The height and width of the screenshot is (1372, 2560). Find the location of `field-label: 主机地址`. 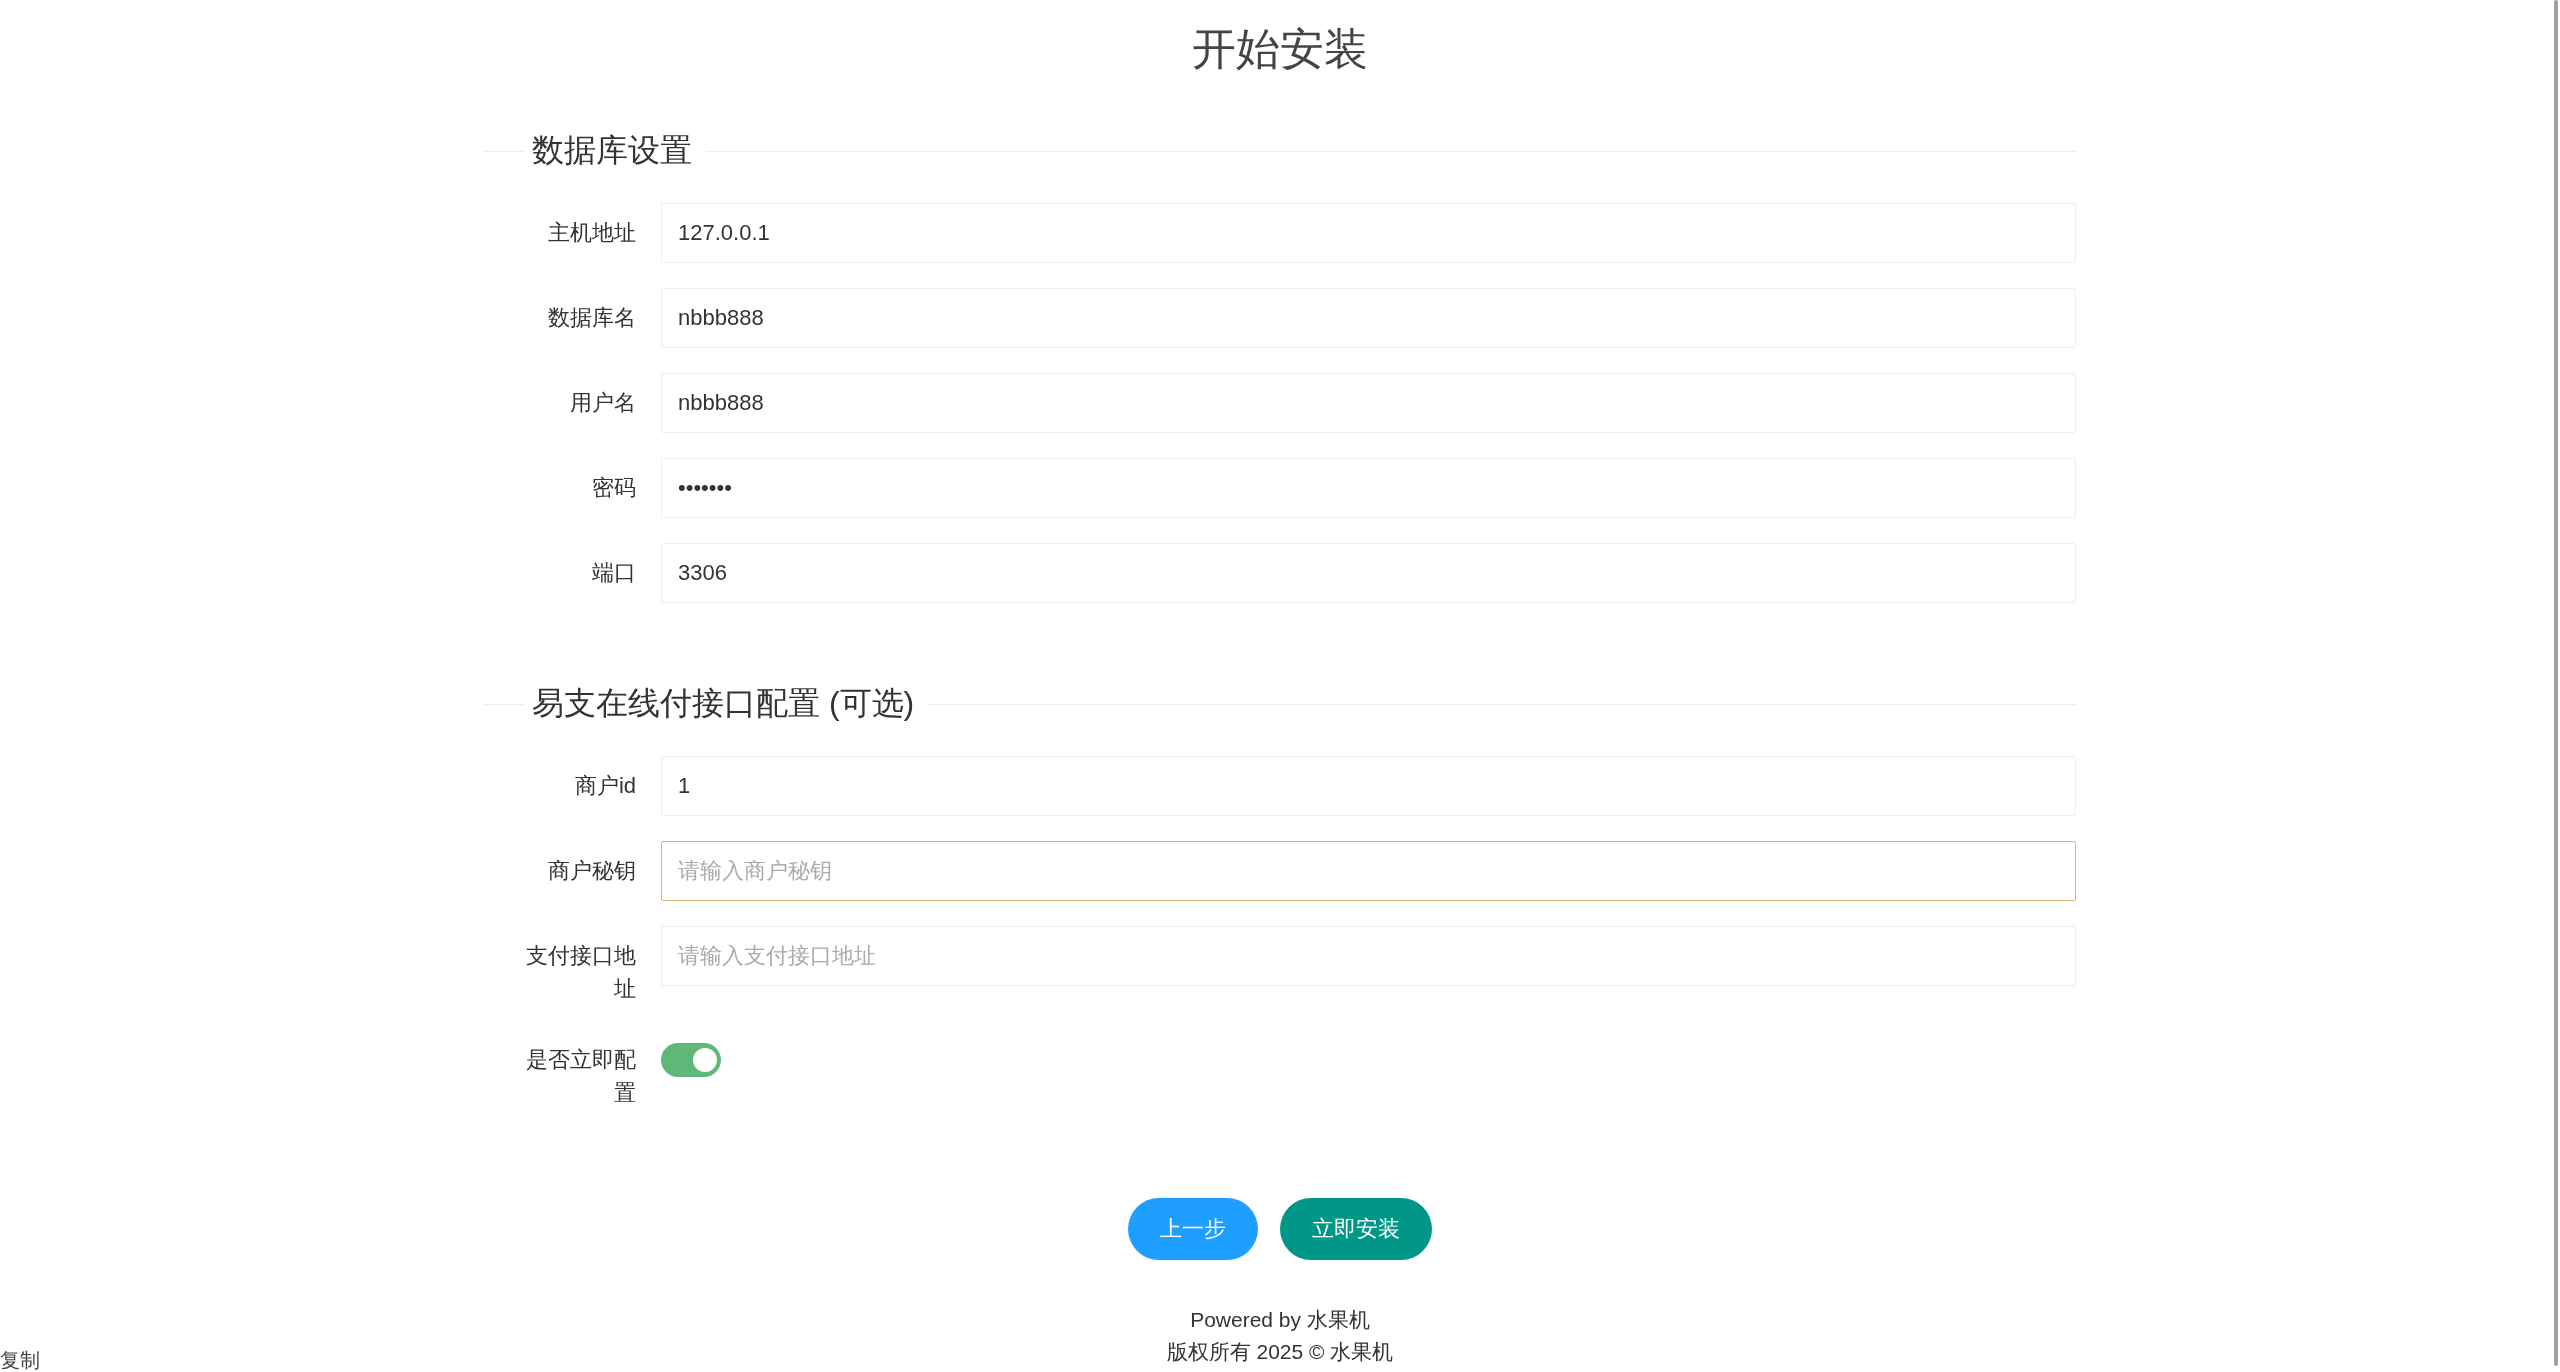

field-label: 主机地址 is located at coordinates (591, 233).